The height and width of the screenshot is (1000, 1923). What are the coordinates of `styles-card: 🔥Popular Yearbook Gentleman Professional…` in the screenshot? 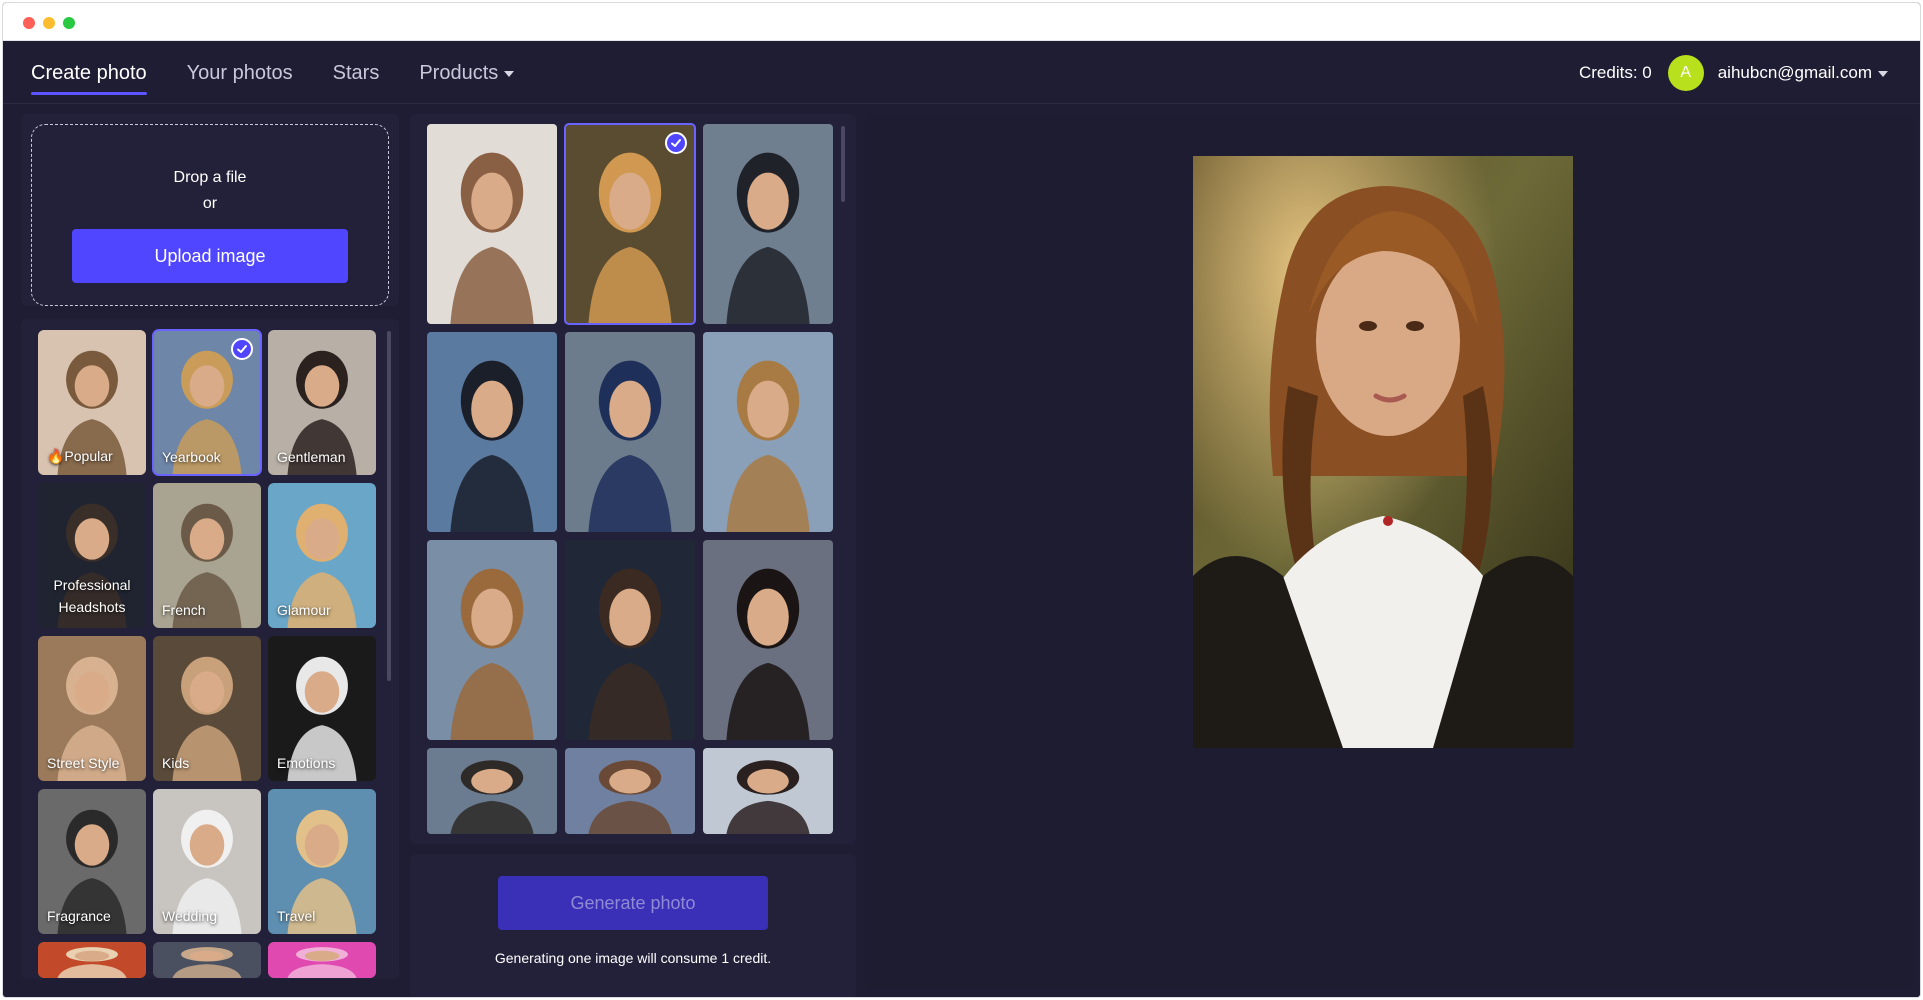 It's located at (210, 649).